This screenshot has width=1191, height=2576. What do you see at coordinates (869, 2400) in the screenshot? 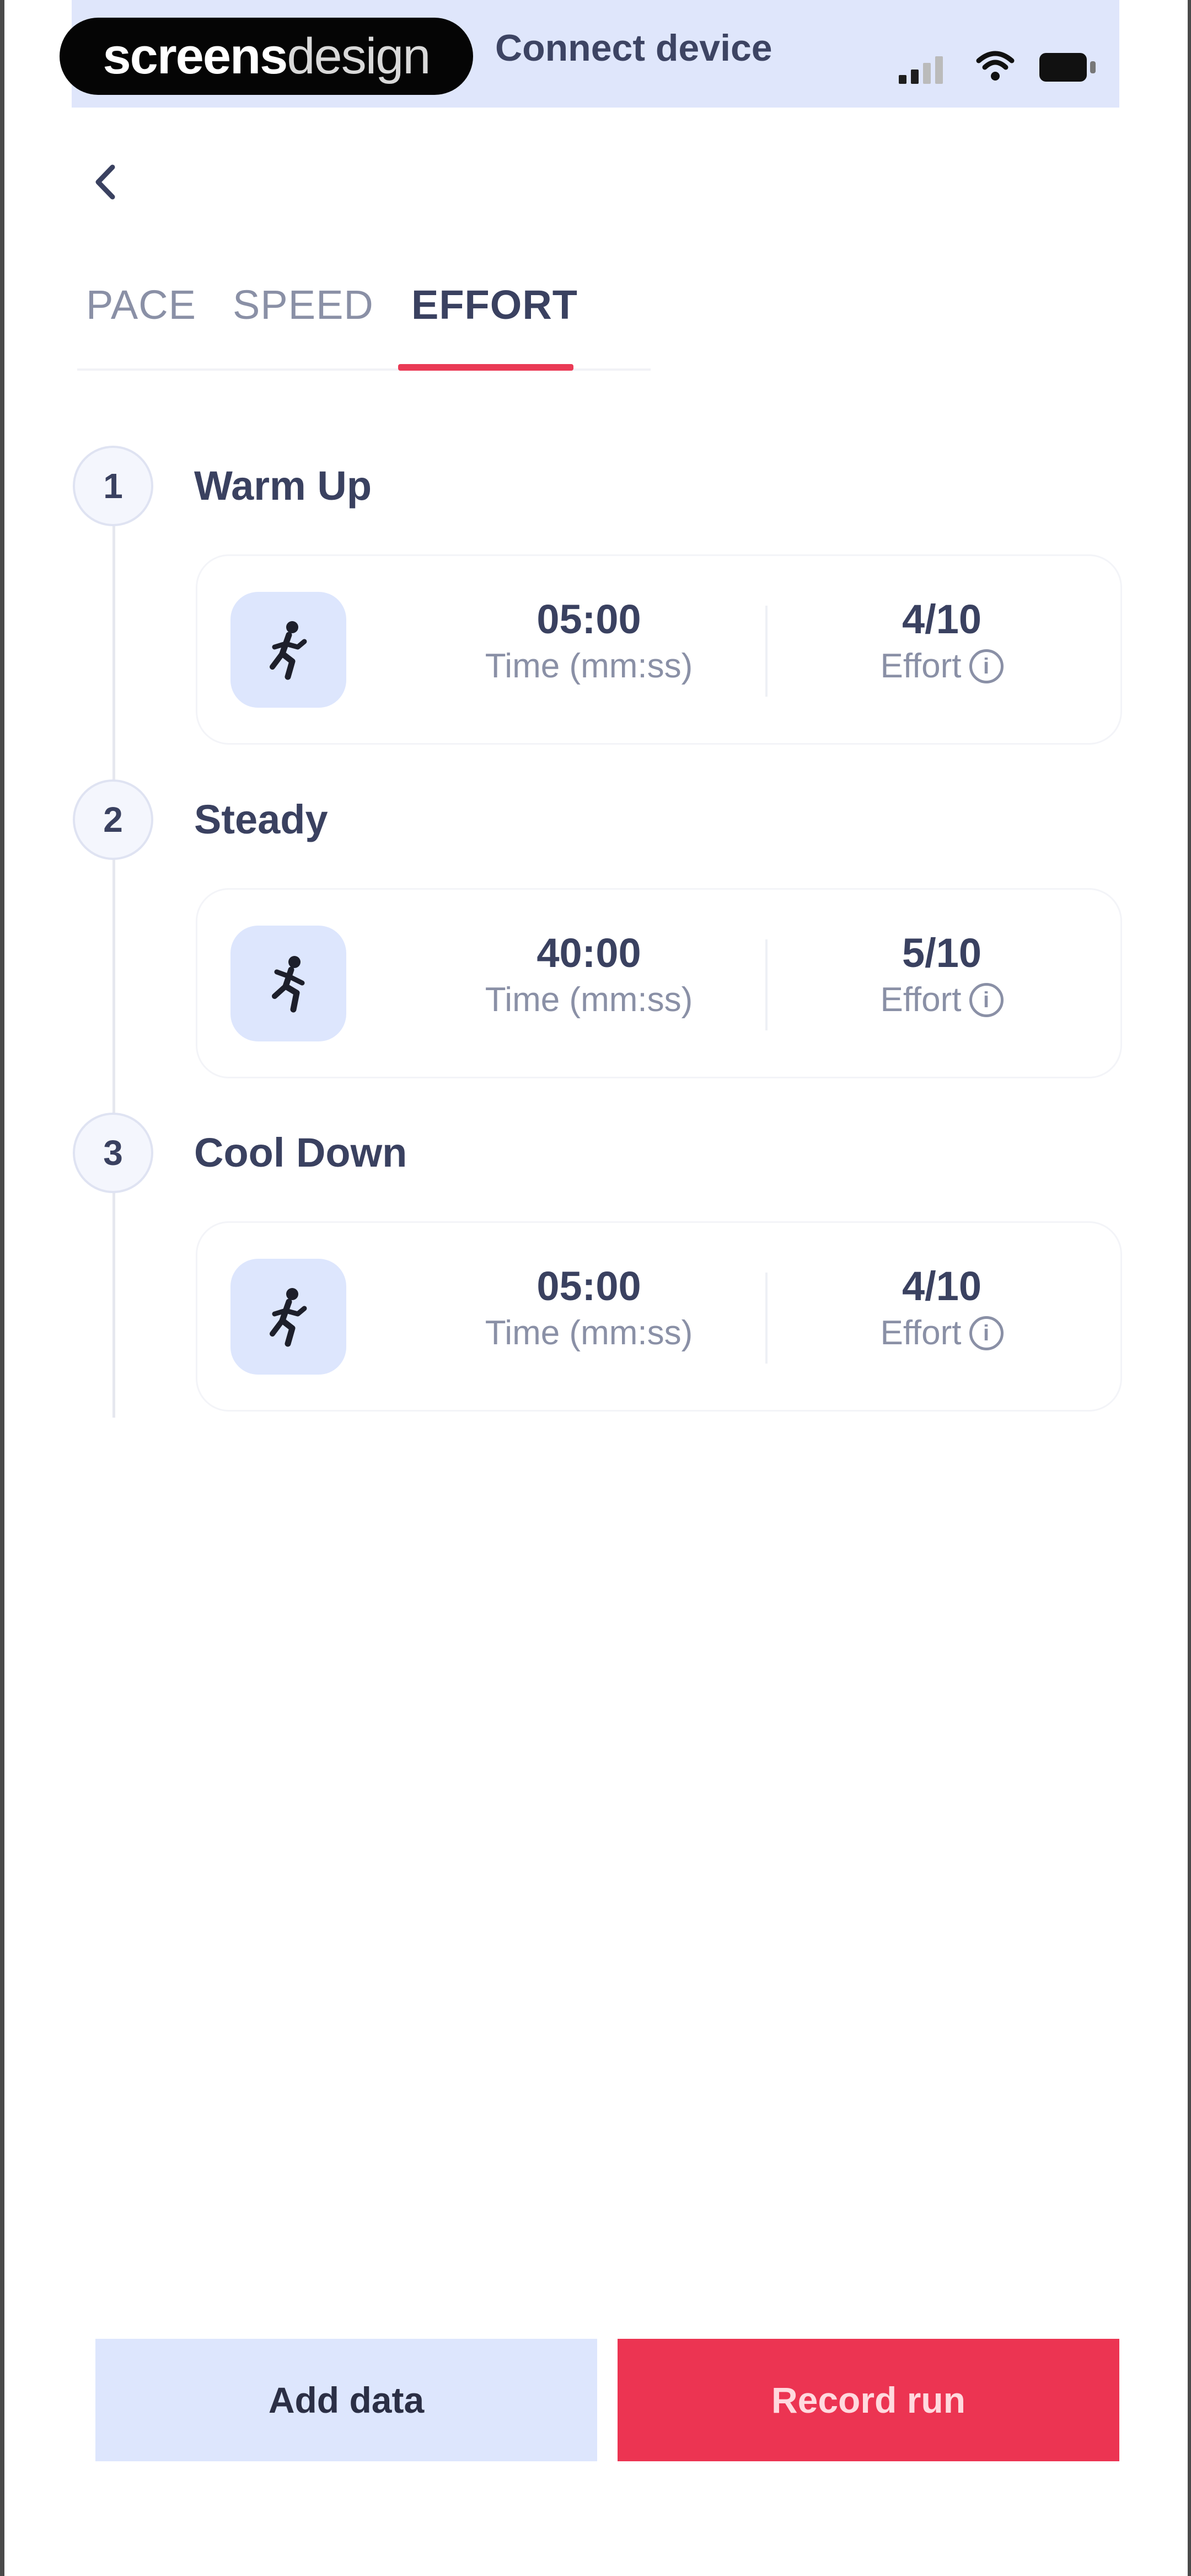
I see `record-run-button: Record run` at bounding box center [869, 2400].